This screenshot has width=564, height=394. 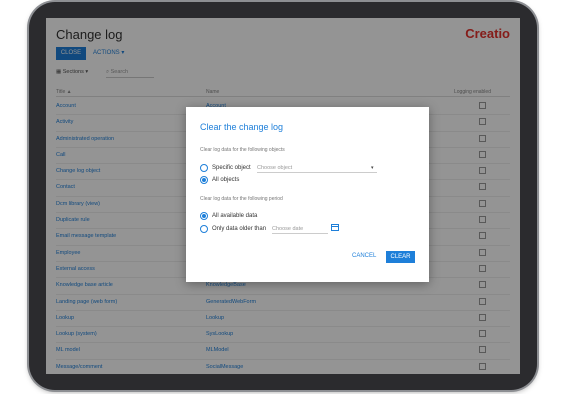 I want to click on all-objects-radio, so click(x=204, y=180).